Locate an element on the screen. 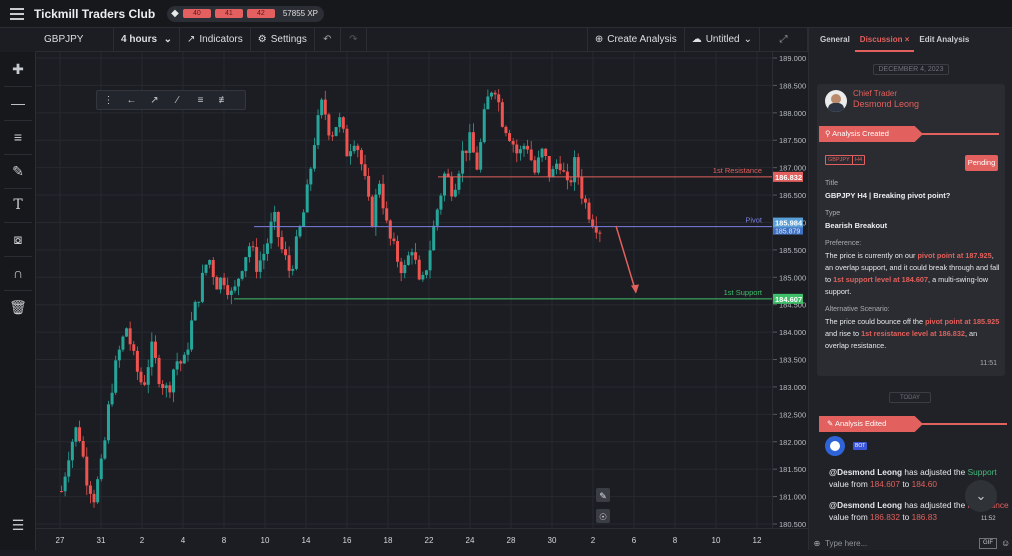 The height and width of the screenshot is (556, 1012). gif-button: GIF is located at coordinates (988, 543).